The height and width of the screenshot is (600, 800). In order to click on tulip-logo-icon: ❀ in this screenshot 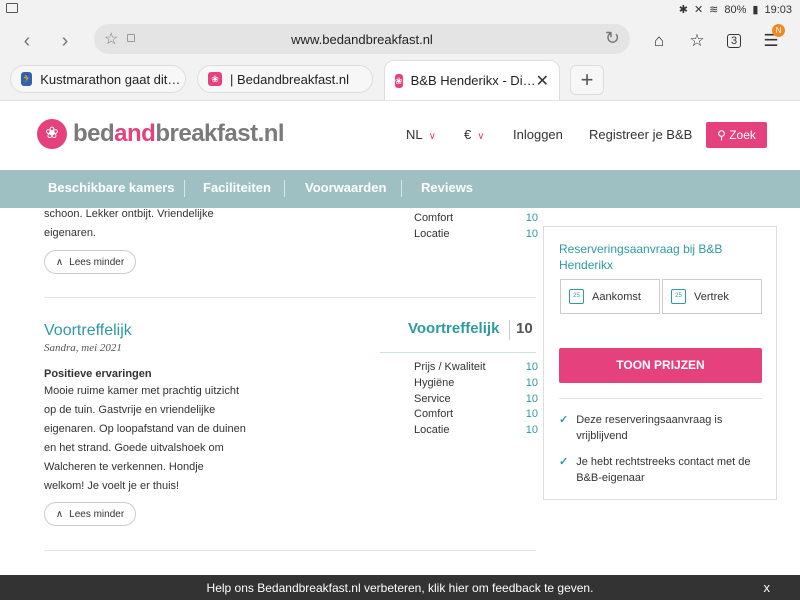, I will do `click(52, 134)`.